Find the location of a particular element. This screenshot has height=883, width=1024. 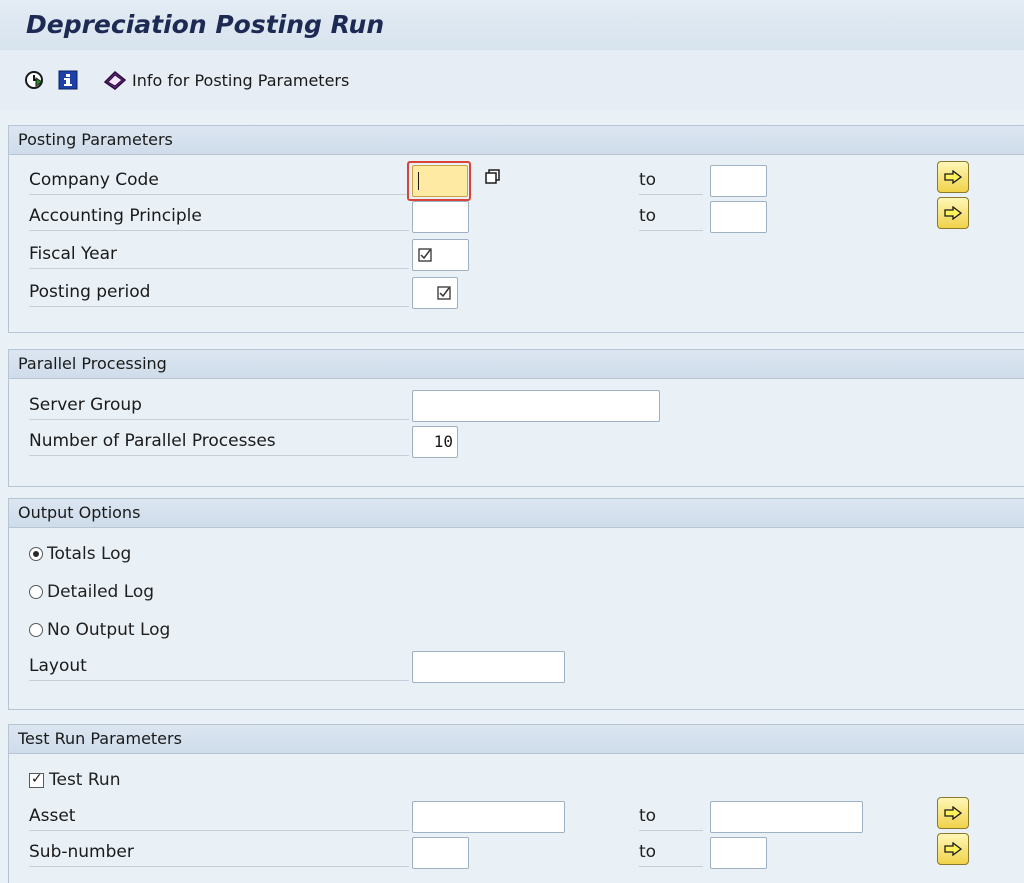

asset-label: Asset is located at coordinates (219, 816).